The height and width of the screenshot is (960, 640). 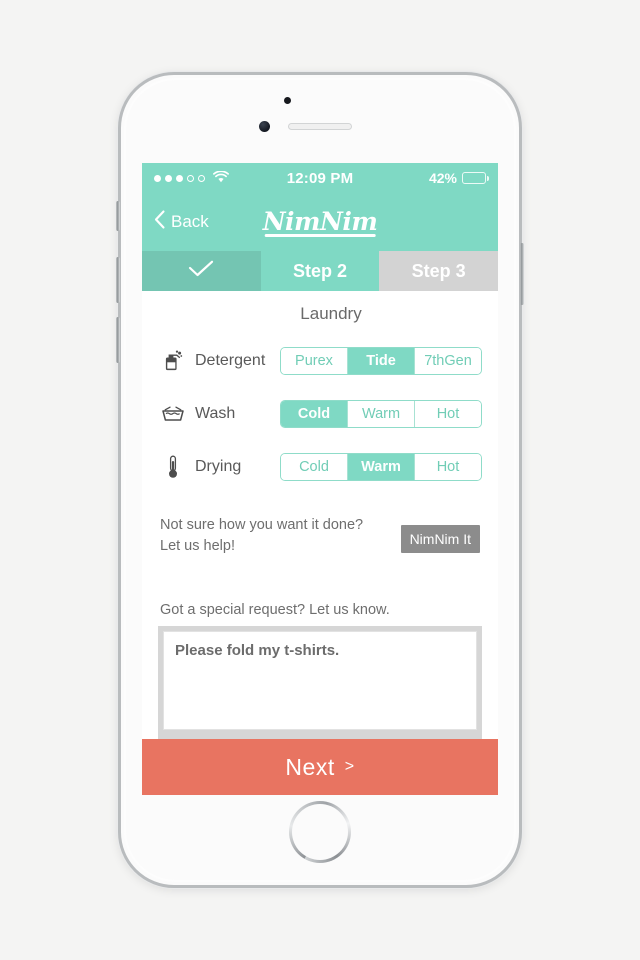 What do you see at coordinates (331, 313) in the screenshot?
I see `page-title: Laundry` at bounding box center [331, 313].